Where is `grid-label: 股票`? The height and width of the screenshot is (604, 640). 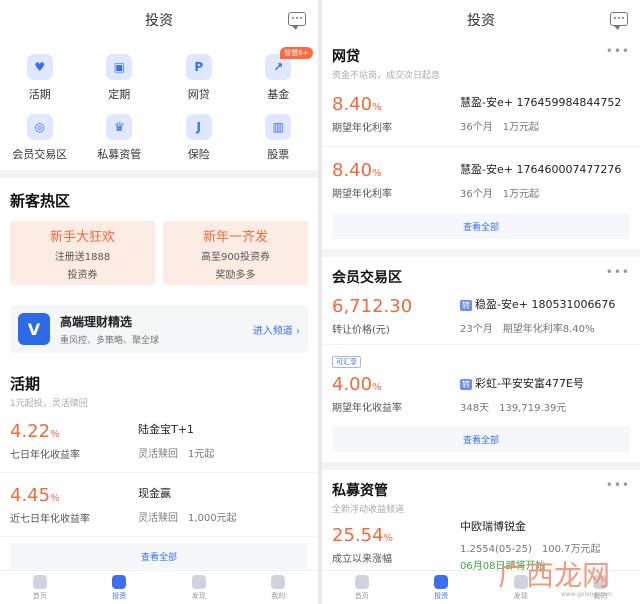
grid-label: 股票 is located at coordinates (278, 154).